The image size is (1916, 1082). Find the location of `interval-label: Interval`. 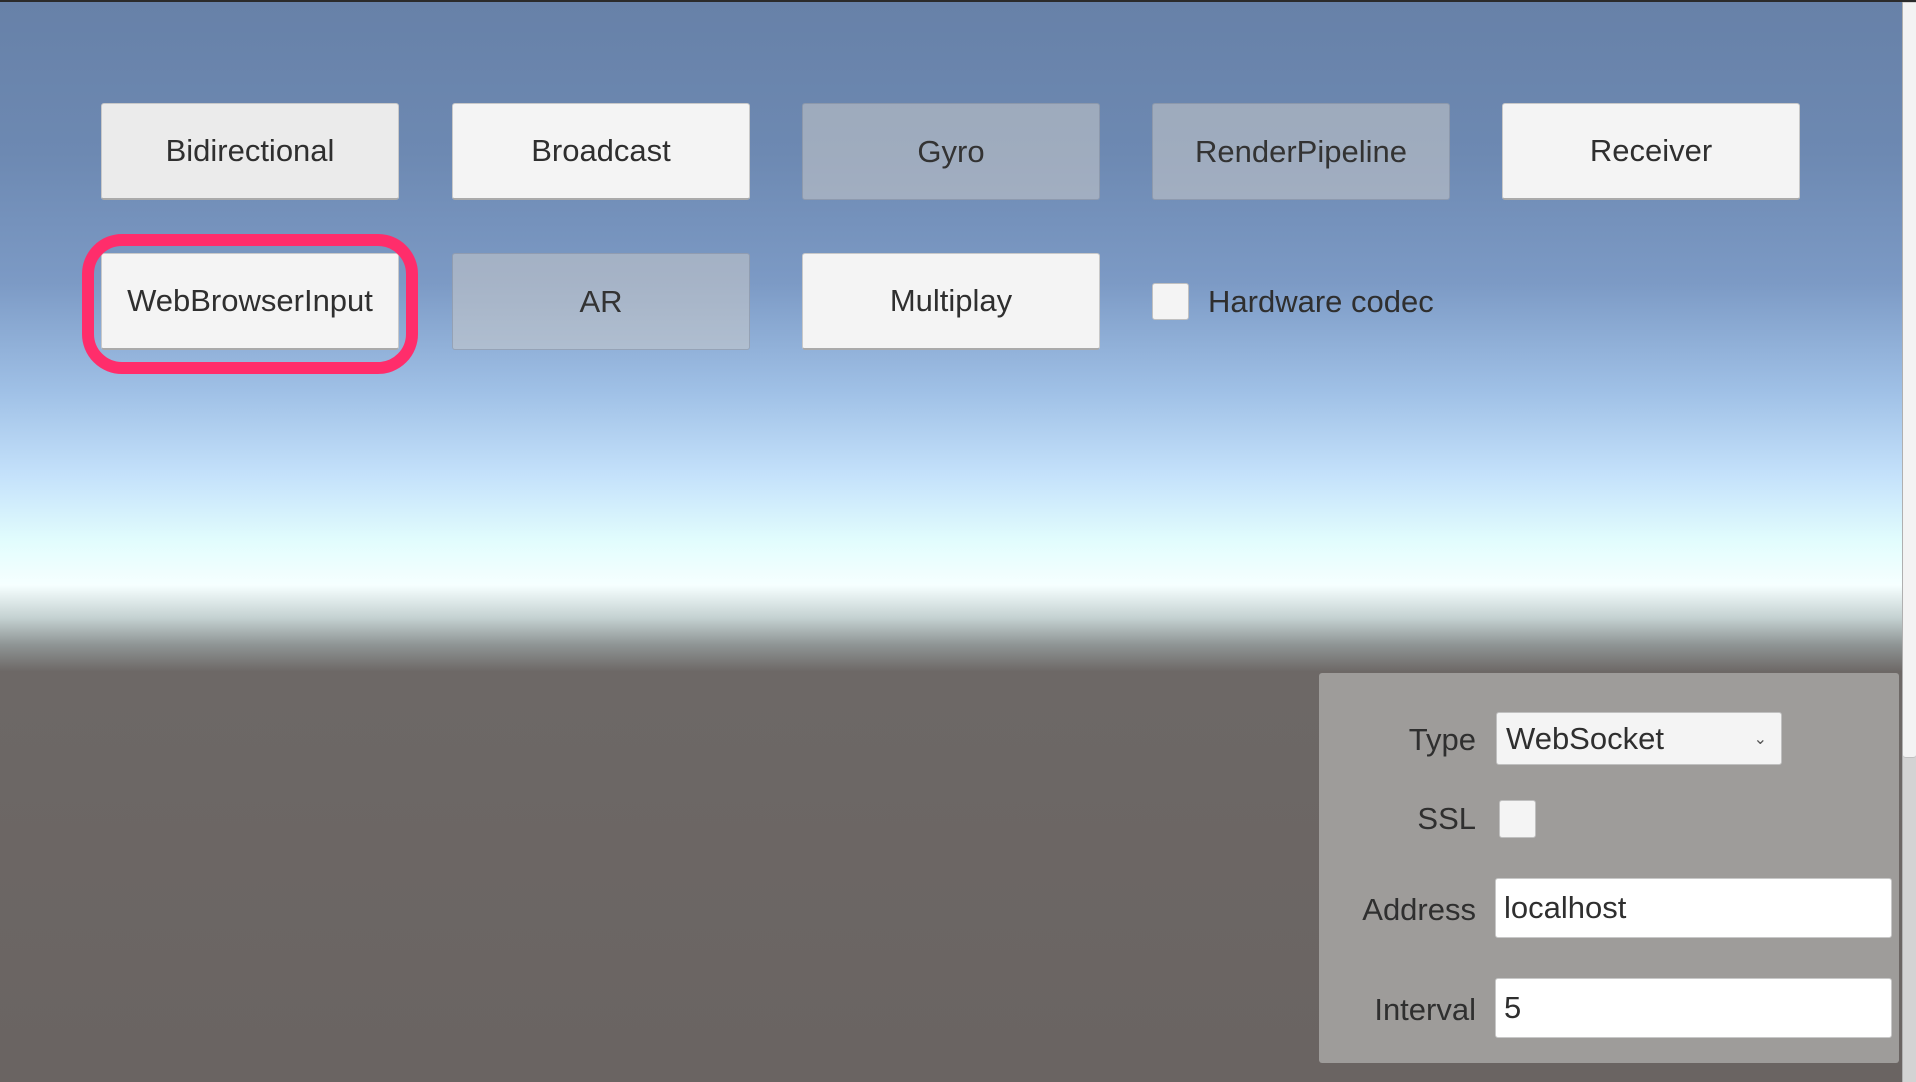

interval-label: Interval is located at coordinates (1425, 1009).